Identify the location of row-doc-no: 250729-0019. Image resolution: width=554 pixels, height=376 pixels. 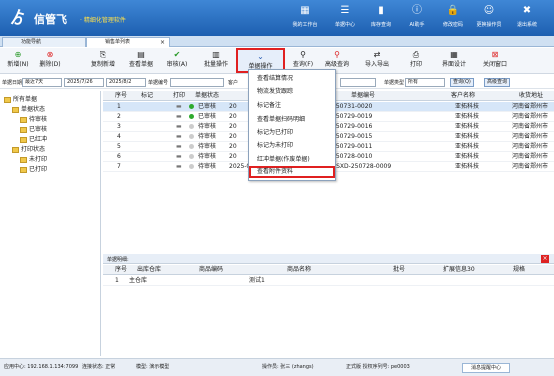
(352, 116).